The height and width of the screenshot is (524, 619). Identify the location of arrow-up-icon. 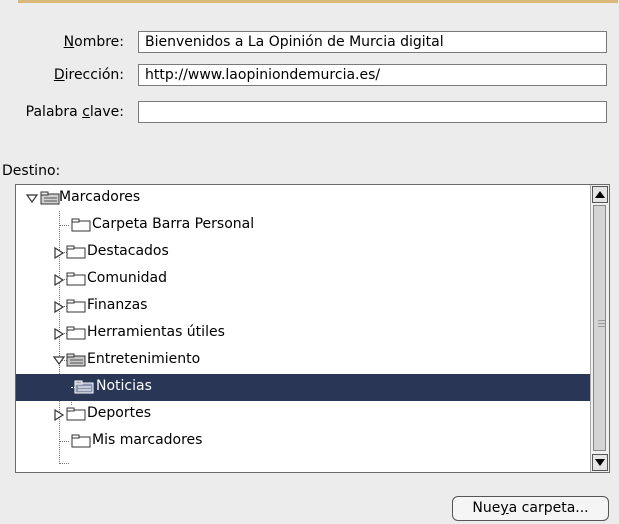
(600, 194).